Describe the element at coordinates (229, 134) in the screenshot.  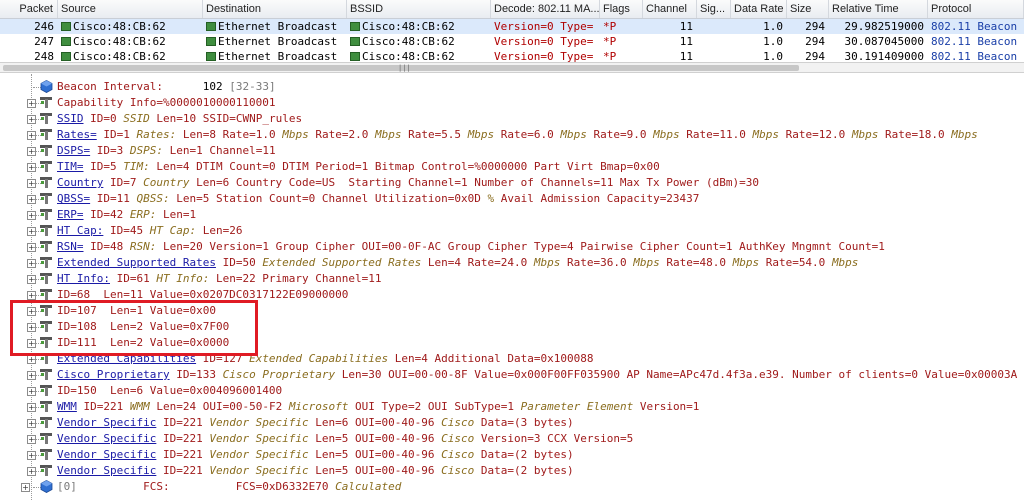
I see `decode-text: Len=8 Rate=1.0` at that location.